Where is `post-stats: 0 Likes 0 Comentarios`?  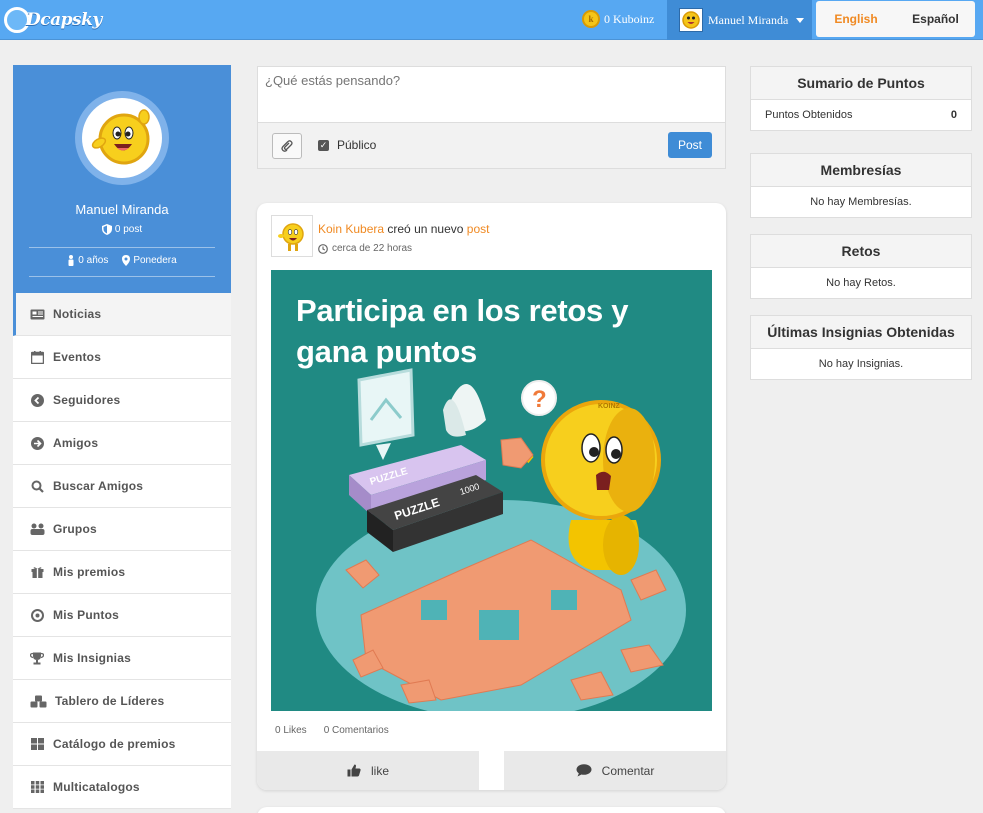
post-stats: 0 Likes 0 Comentarios is located at coordinates (332, 730).